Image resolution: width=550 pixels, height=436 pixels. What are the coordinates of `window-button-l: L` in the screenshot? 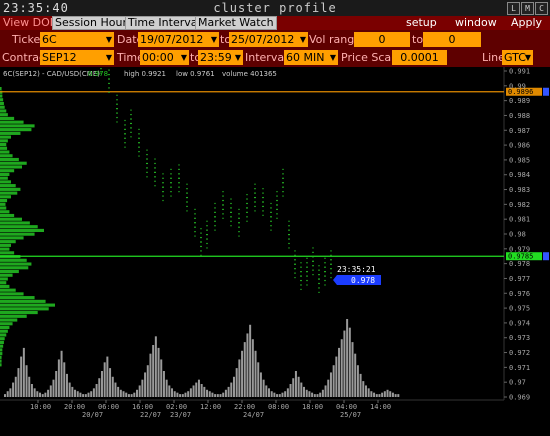 It's located at (513, 8).